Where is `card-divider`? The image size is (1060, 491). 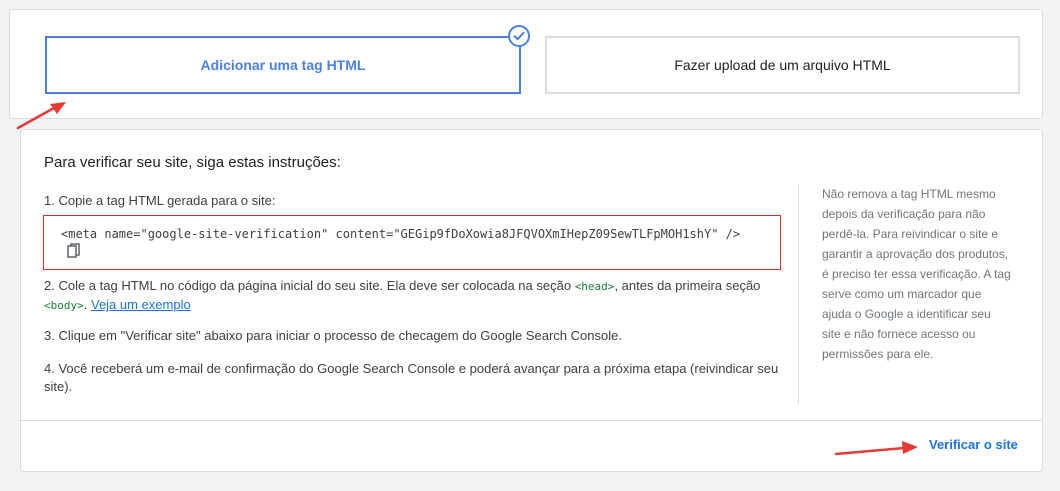 card-divider is located at coordinates (531, 420).